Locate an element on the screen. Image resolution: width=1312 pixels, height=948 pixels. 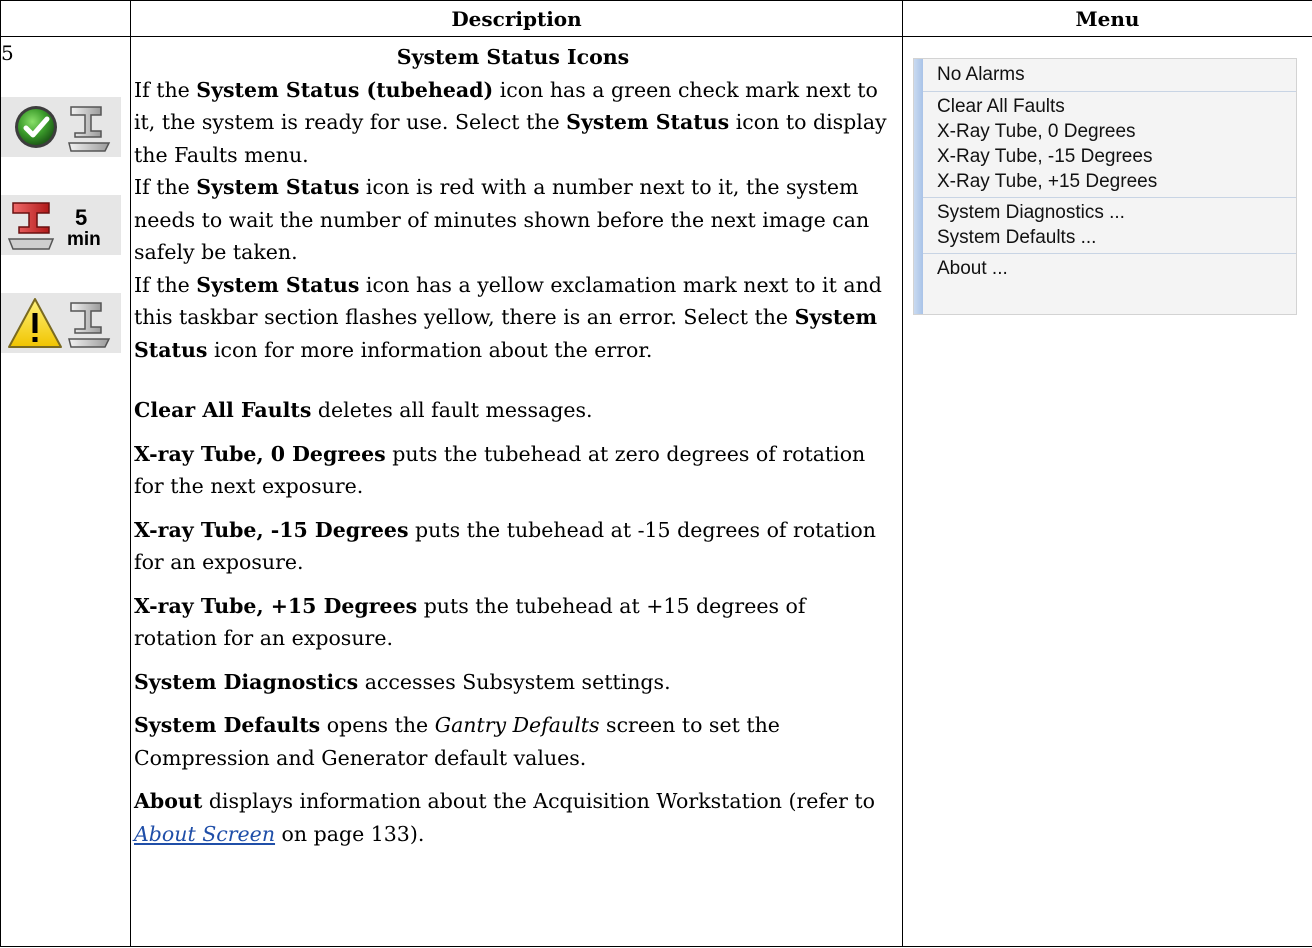
yellow-warning-tubehead-icon is located at coordinates (61, 323).